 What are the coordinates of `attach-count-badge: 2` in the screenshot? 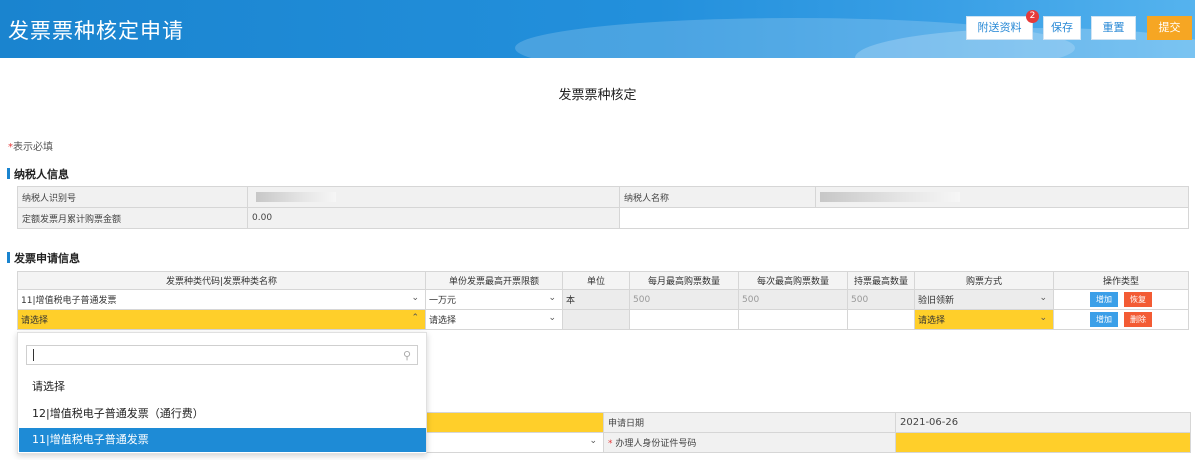 It's located at (1032, 16).